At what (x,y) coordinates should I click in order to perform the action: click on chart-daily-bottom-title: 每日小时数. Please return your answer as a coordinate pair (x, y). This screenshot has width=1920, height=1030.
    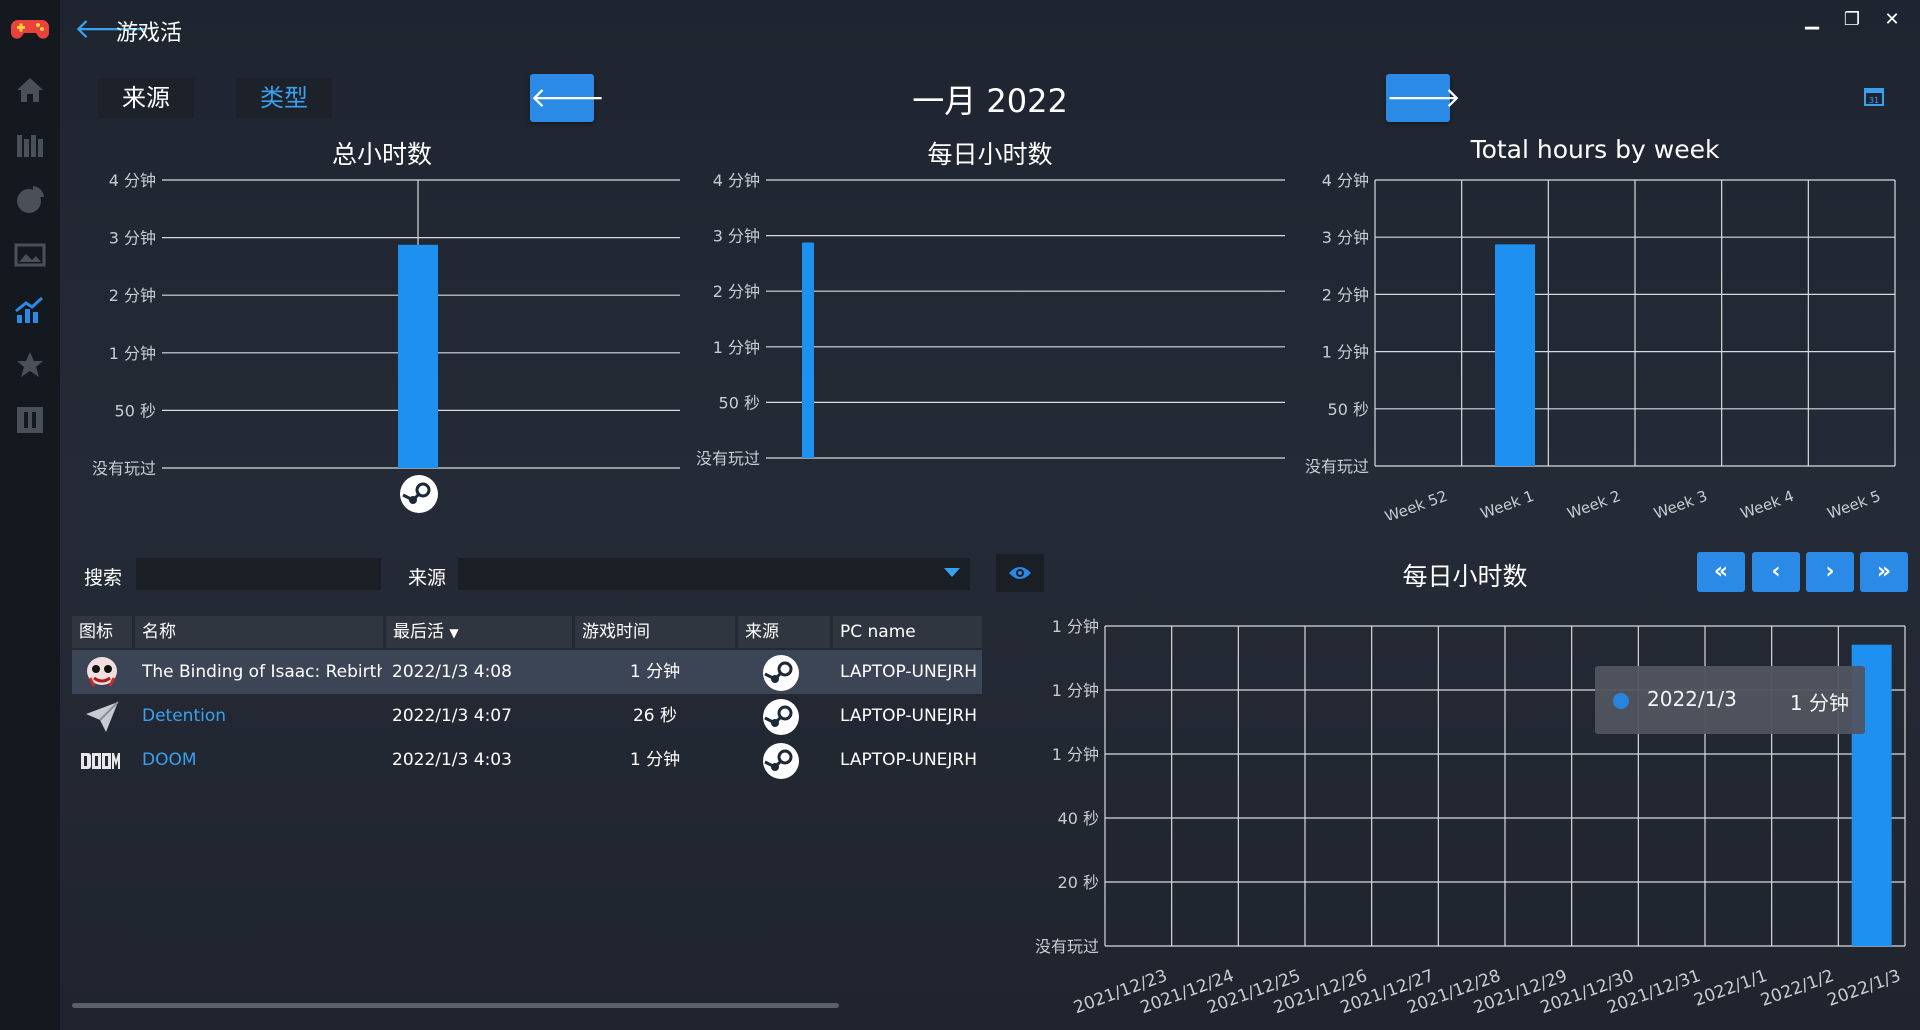
    Looking at the image, I should click on (1465, 576).